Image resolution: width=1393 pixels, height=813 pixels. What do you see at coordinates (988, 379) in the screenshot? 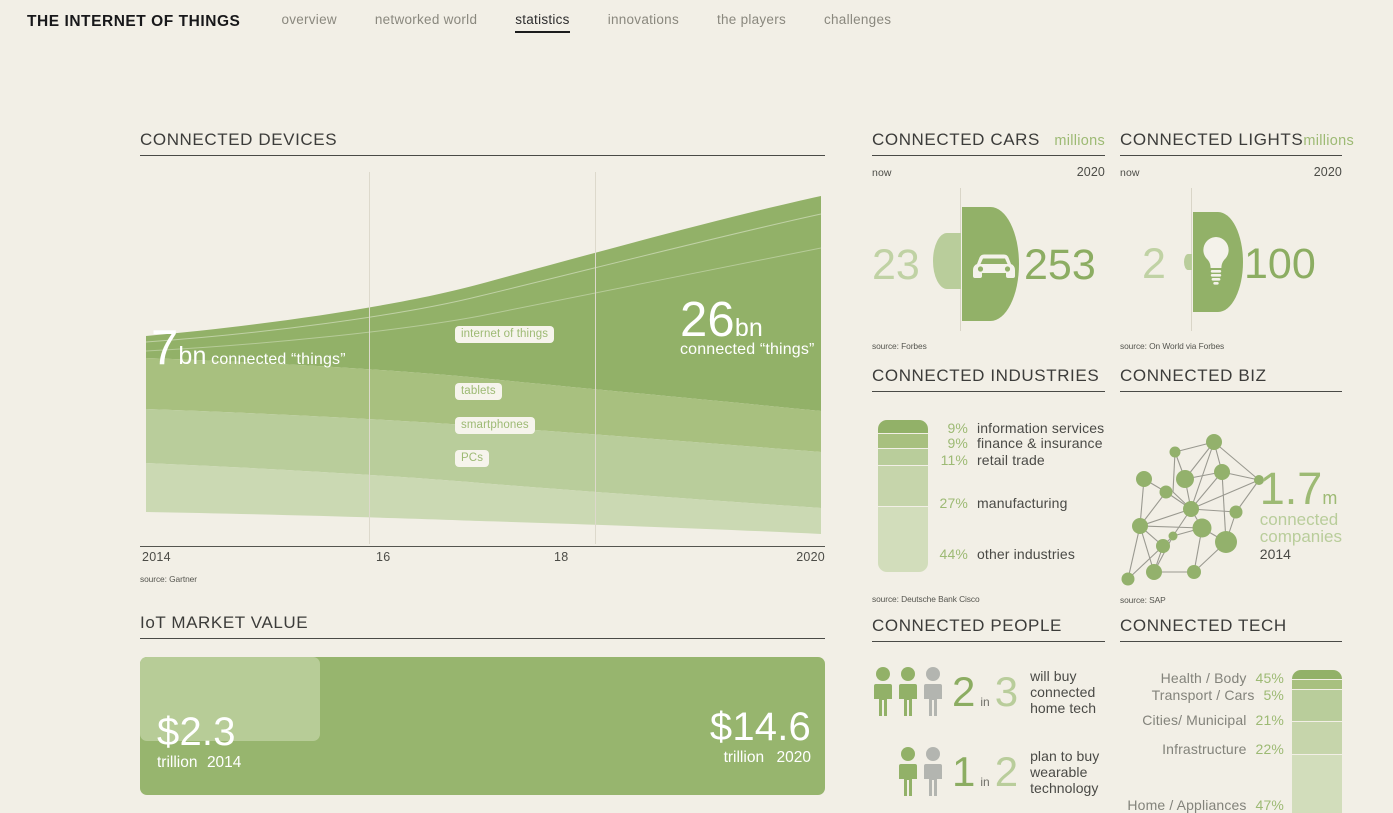
I see `panel-header: CONNECTED INDUSTRIES` at bounding box center [988, 379].